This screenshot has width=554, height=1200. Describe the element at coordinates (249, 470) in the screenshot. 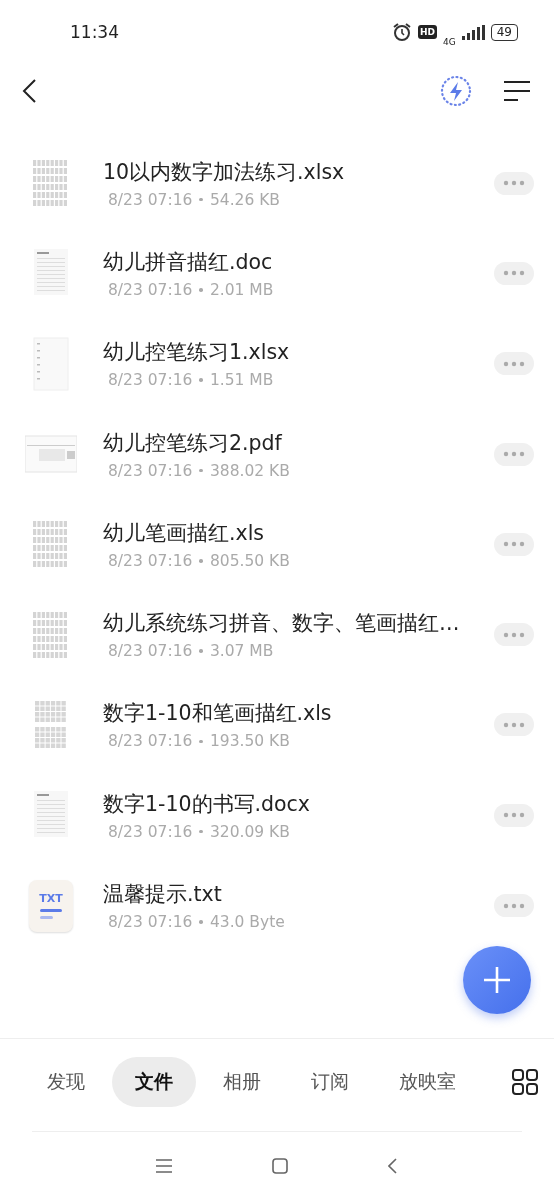

I see `file-size: 388.02 KB` at that location.